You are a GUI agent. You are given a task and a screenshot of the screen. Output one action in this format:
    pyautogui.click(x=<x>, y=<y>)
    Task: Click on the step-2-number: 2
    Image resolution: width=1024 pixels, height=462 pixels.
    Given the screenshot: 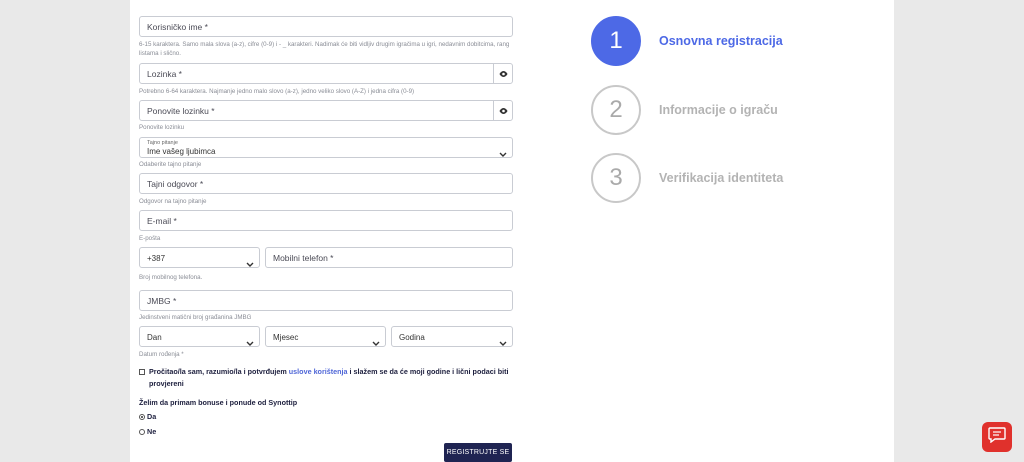 What is the action you would take?
    pyautogui.click(x=616, y=110)
    